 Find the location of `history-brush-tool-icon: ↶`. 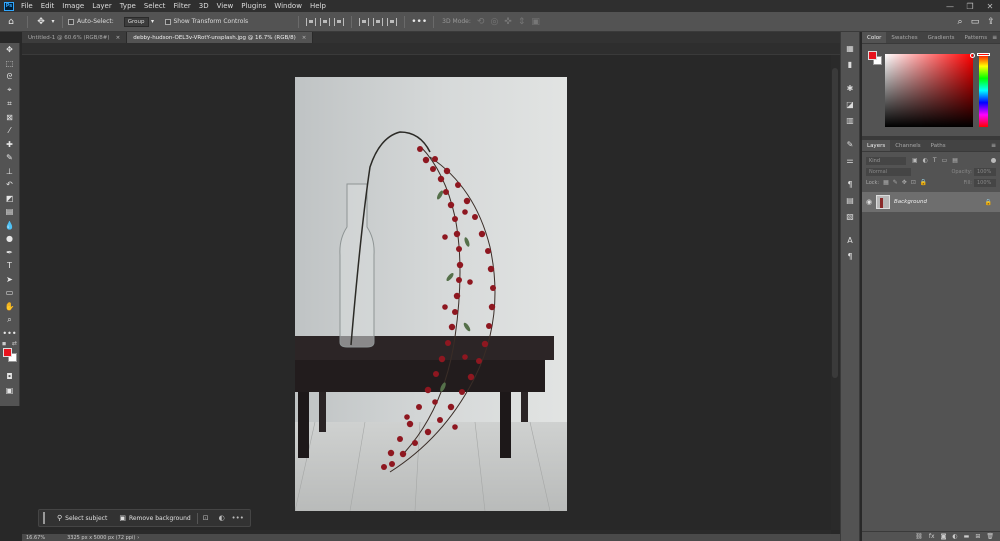

history-brush-tool-icon: ↶ is located at coordinates (9, 185).